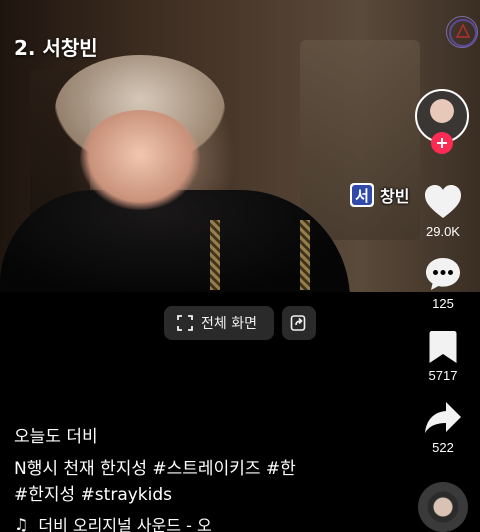 The image size is (480, 532). I want to click on fullscreen-button: 전체 화면, so click(219, 323).